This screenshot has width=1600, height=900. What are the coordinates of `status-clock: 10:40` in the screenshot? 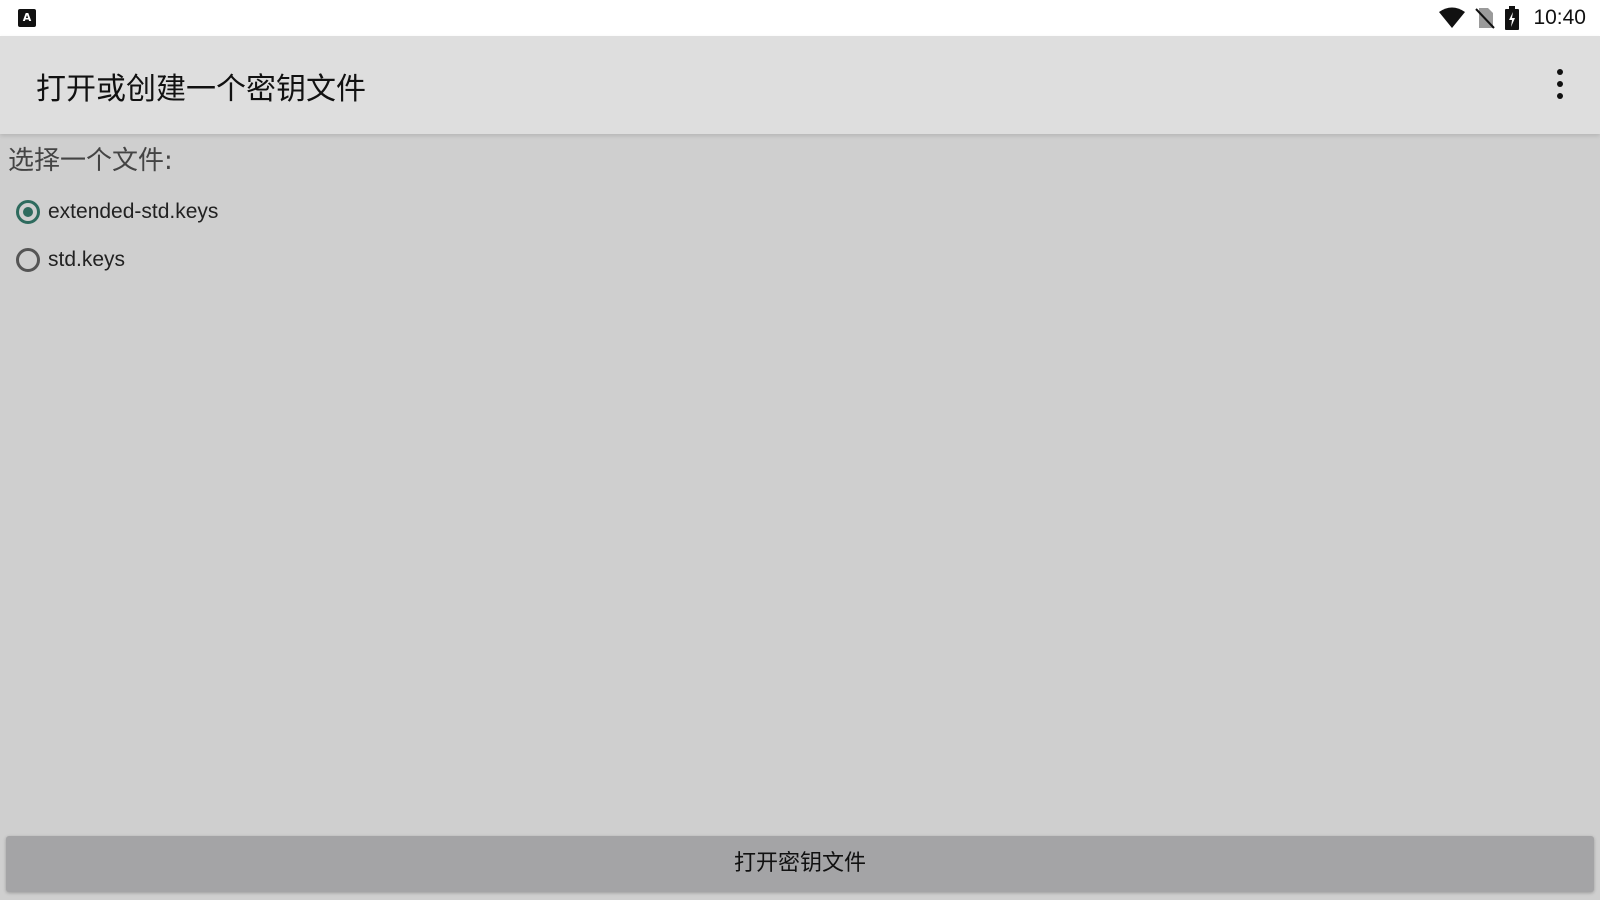 It's located at (1559, 17).